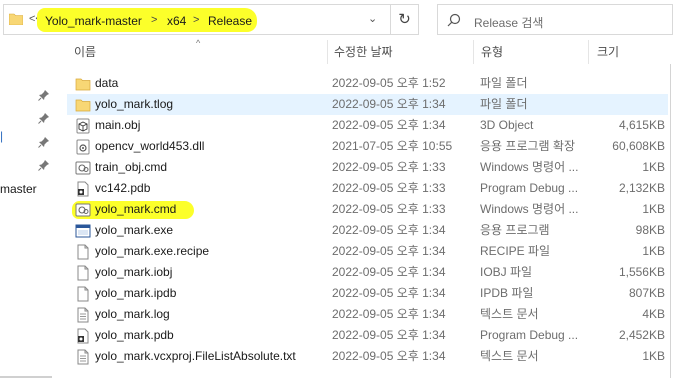  I want to click on file-name: data, so click(107, 83).